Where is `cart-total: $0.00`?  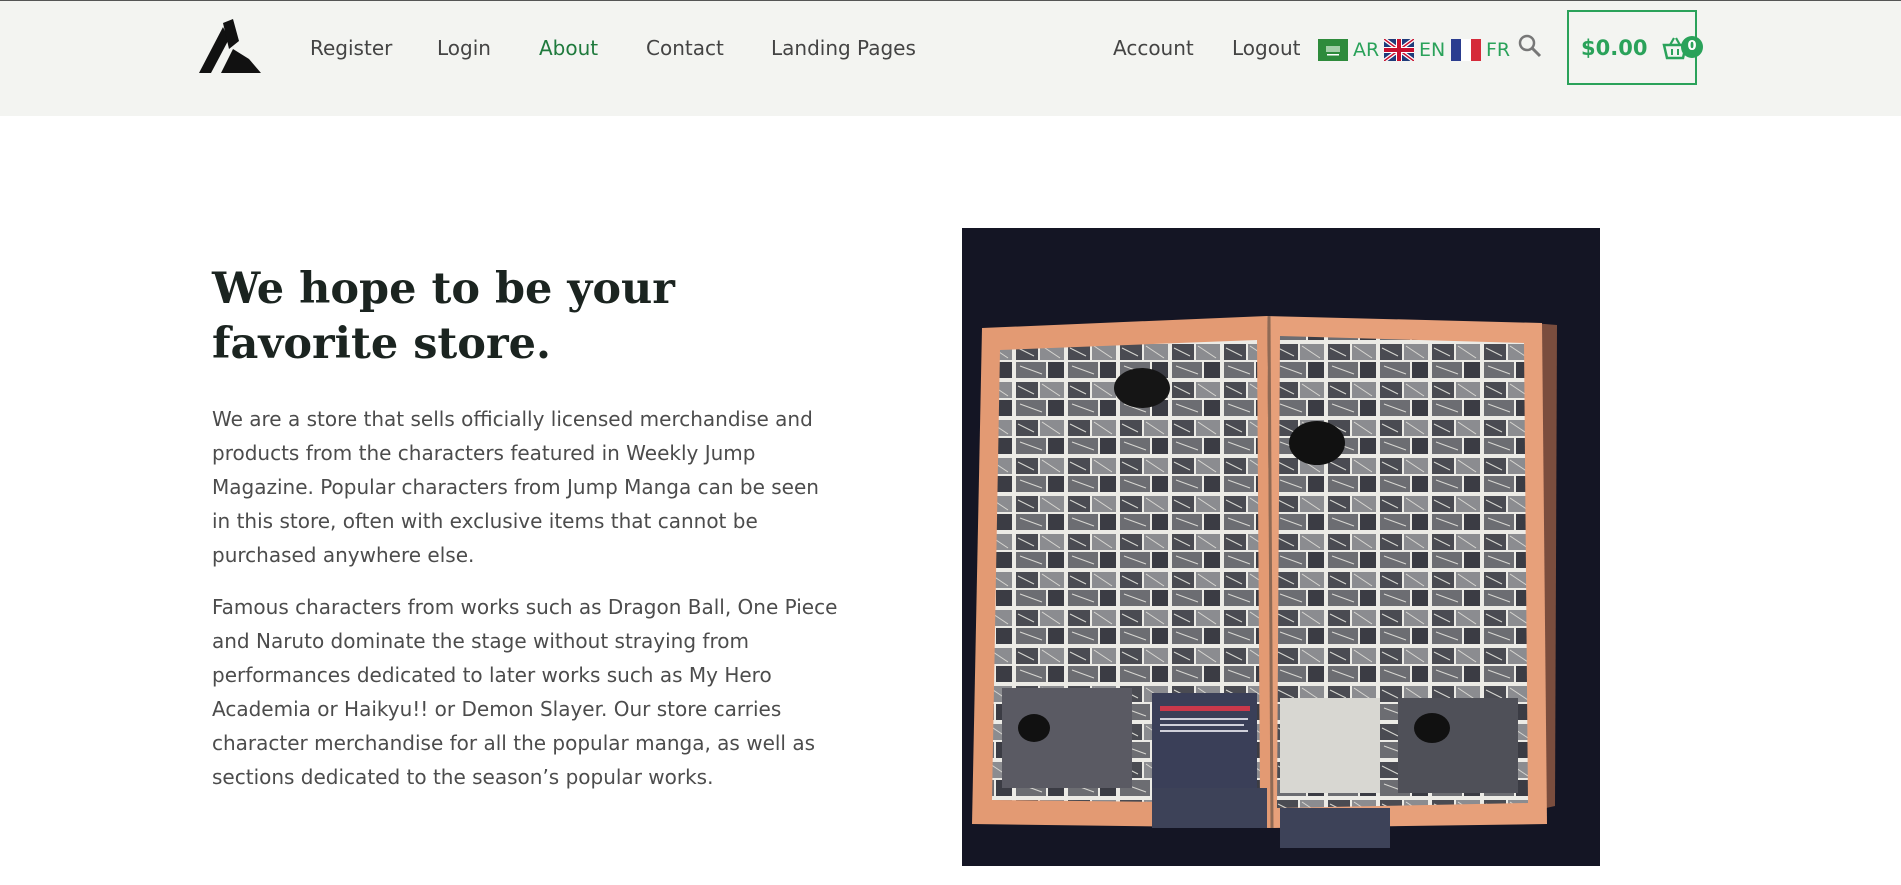
cart-total: $0.00 is located at coordinates (1614, 48).